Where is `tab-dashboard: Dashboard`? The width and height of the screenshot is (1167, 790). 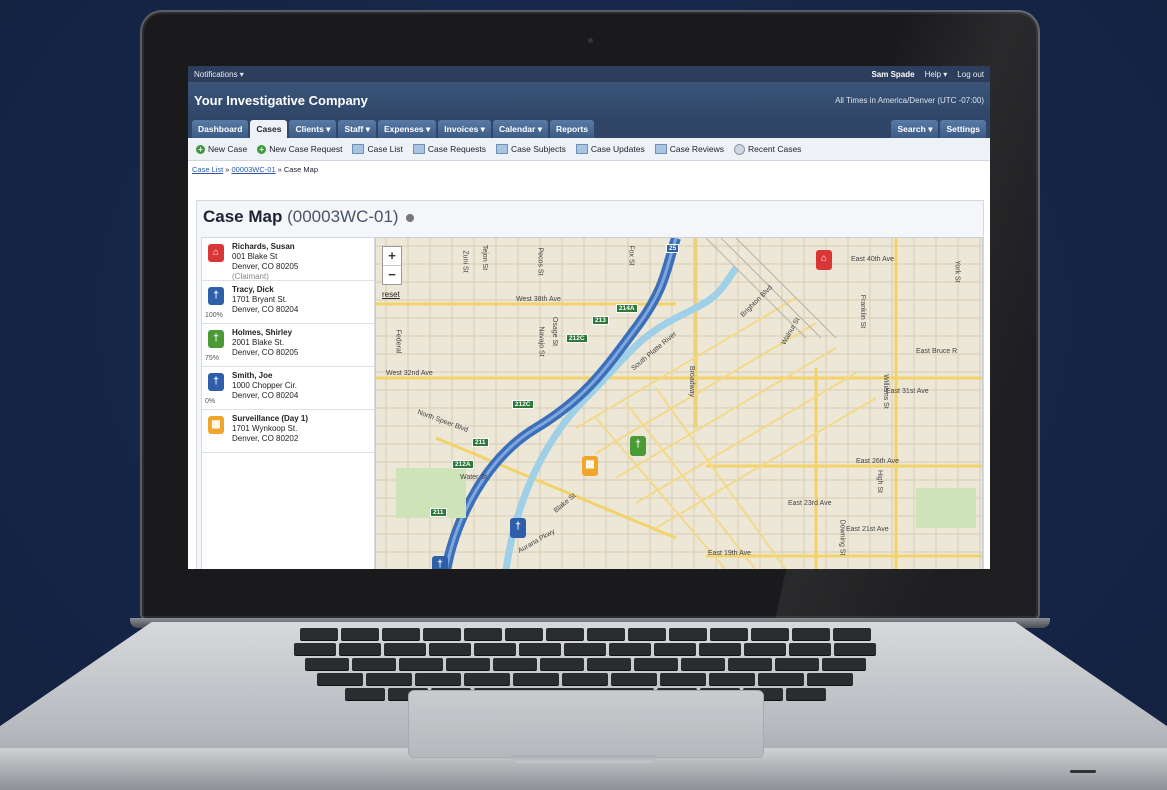
tab-dashboard: Dashboard is located at coordinates (220, 129).